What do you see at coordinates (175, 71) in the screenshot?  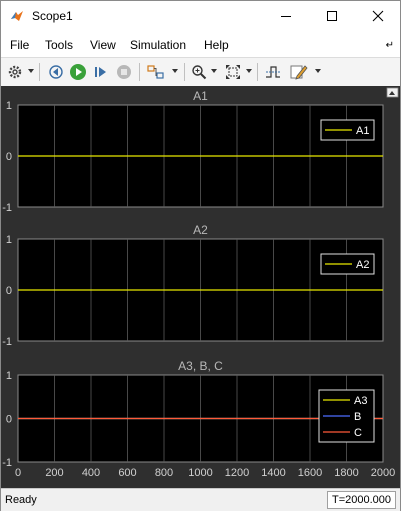 I see `highlight-dropdown-icon` at bounding box center [175, 71].